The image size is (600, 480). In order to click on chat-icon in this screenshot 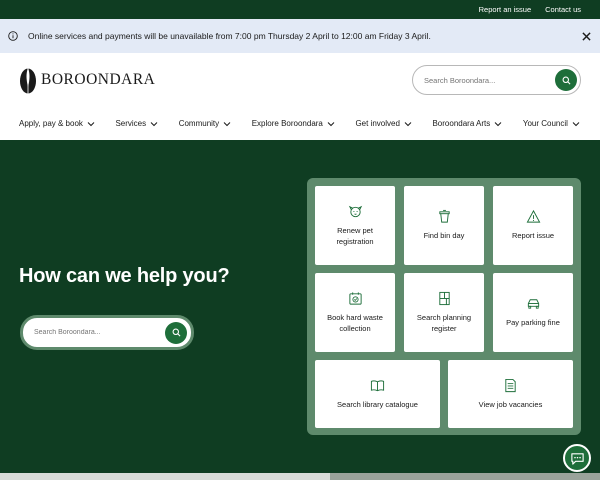, I will do `click(577, 458)`.